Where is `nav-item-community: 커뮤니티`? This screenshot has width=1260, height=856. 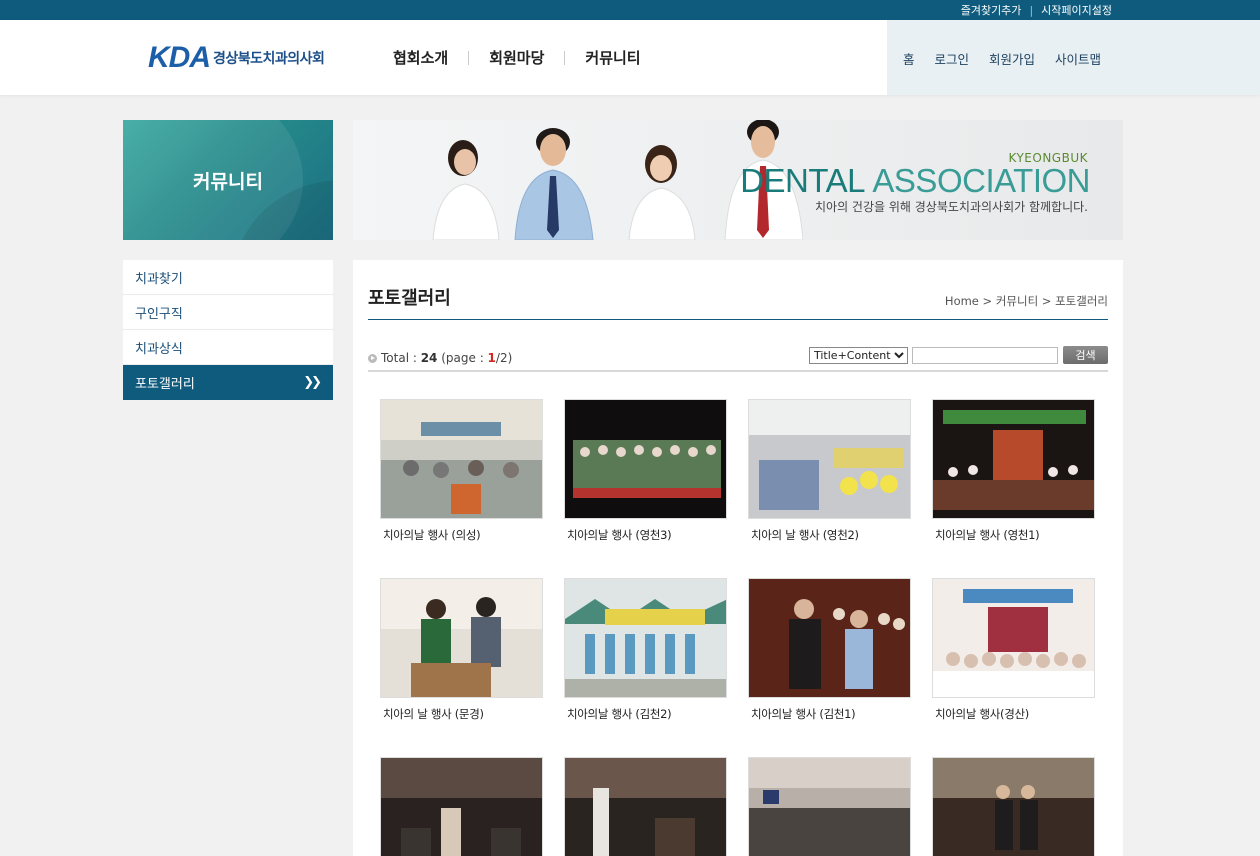
nav-item-community: 커뮤니티 is located at coordinates (612, 57).